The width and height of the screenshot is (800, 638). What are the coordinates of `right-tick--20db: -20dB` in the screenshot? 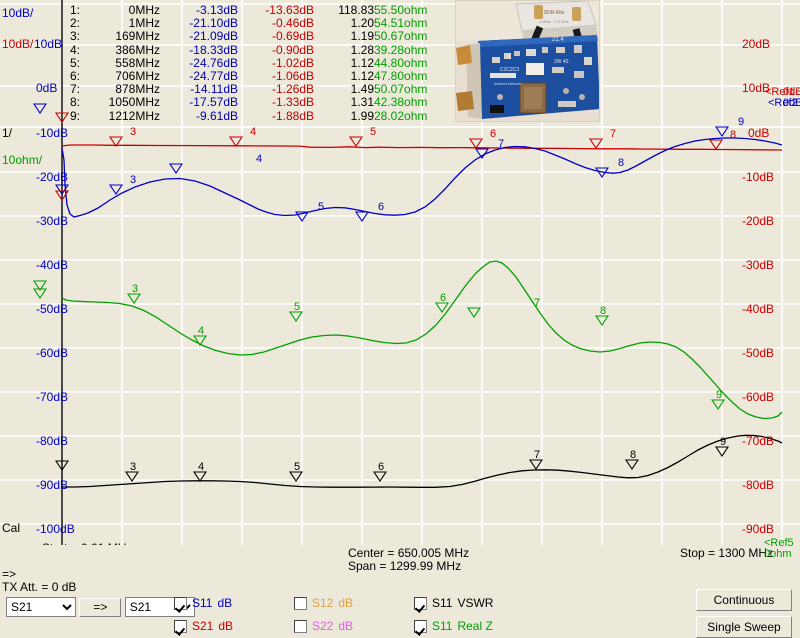 It's located at (758, 221).